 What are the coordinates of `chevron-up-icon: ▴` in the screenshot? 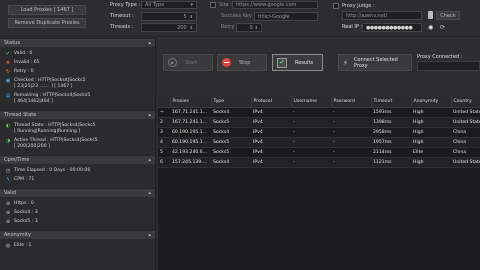 It's located at (149, 160).